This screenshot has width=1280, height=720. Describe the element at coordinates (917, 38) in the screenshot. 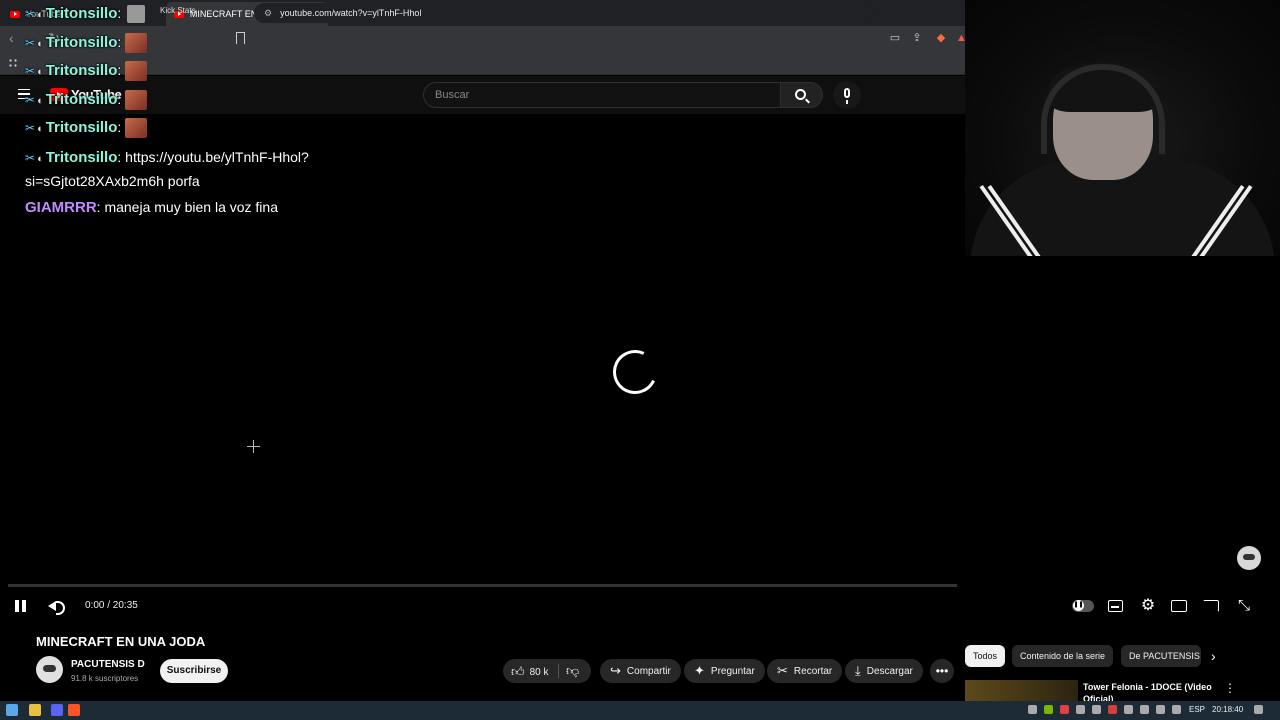

I see `share-icon: ⇪` at that location.